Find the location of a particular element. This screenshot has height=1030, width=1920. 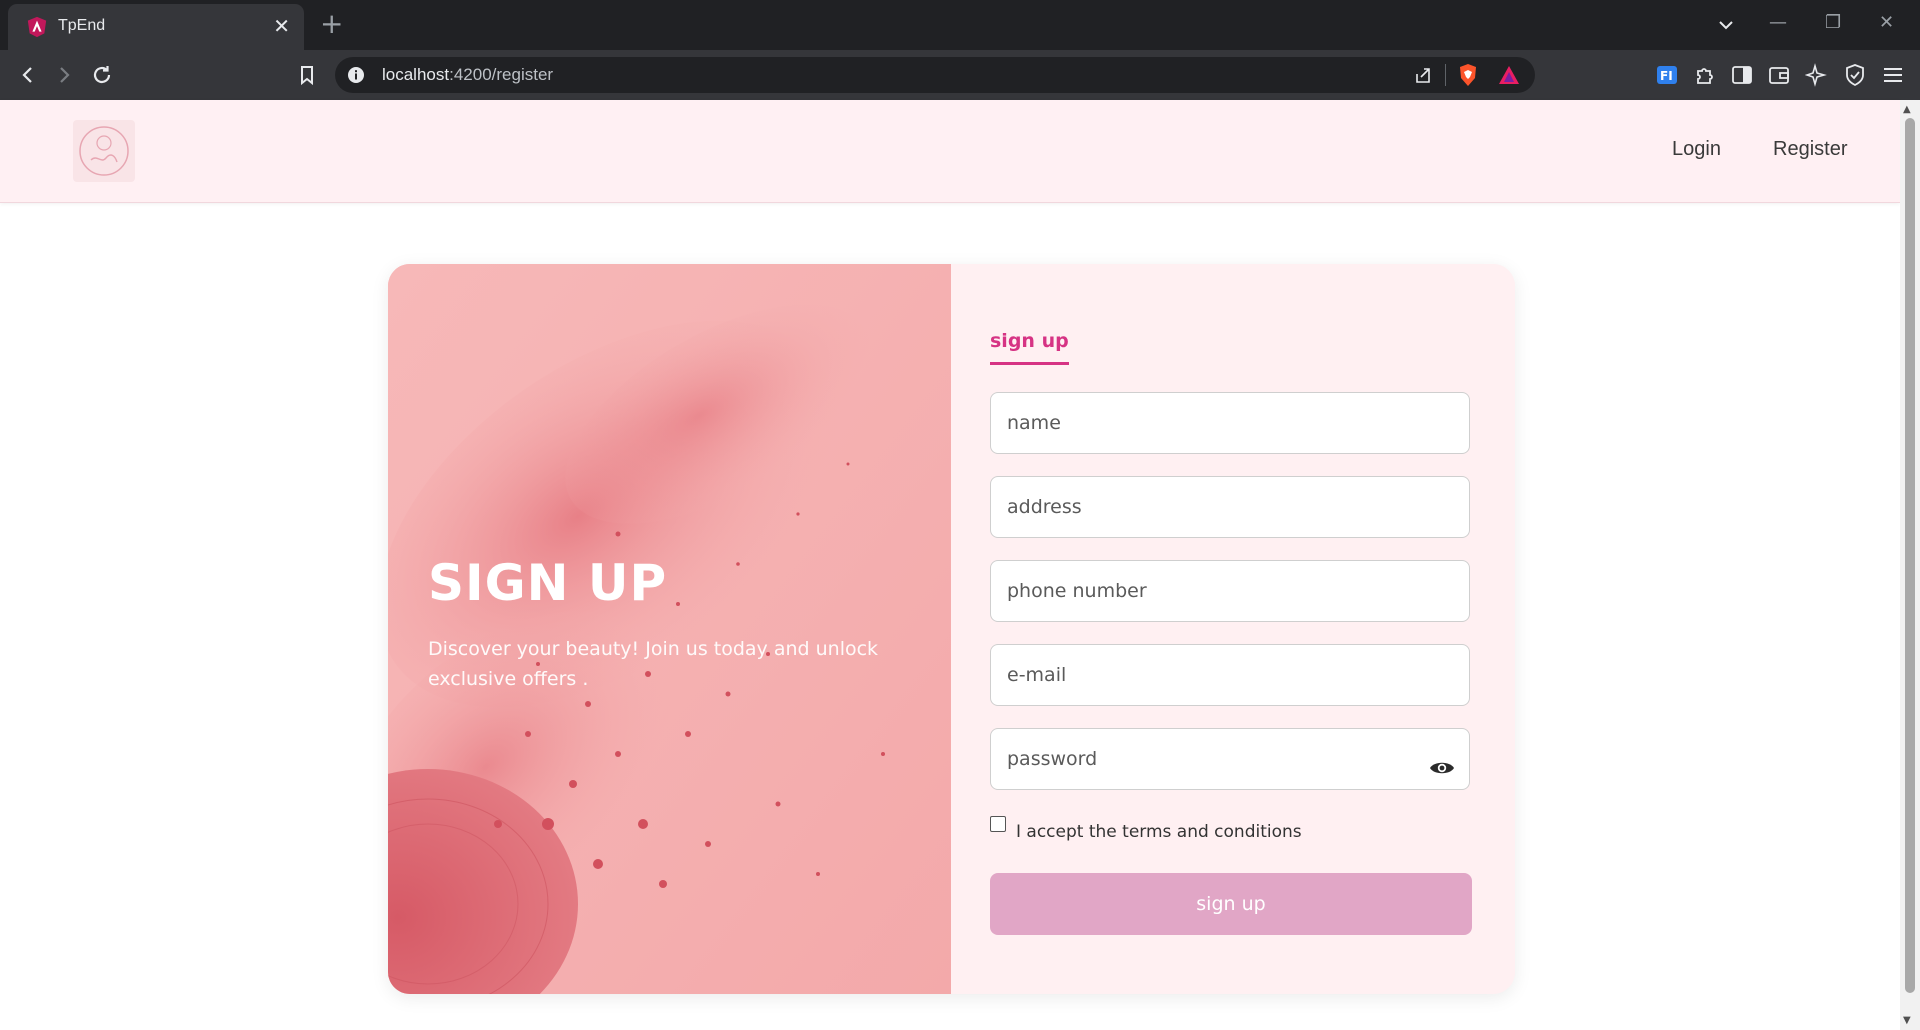

sign-up-button: sign up is located at coordinates (1231, 904).